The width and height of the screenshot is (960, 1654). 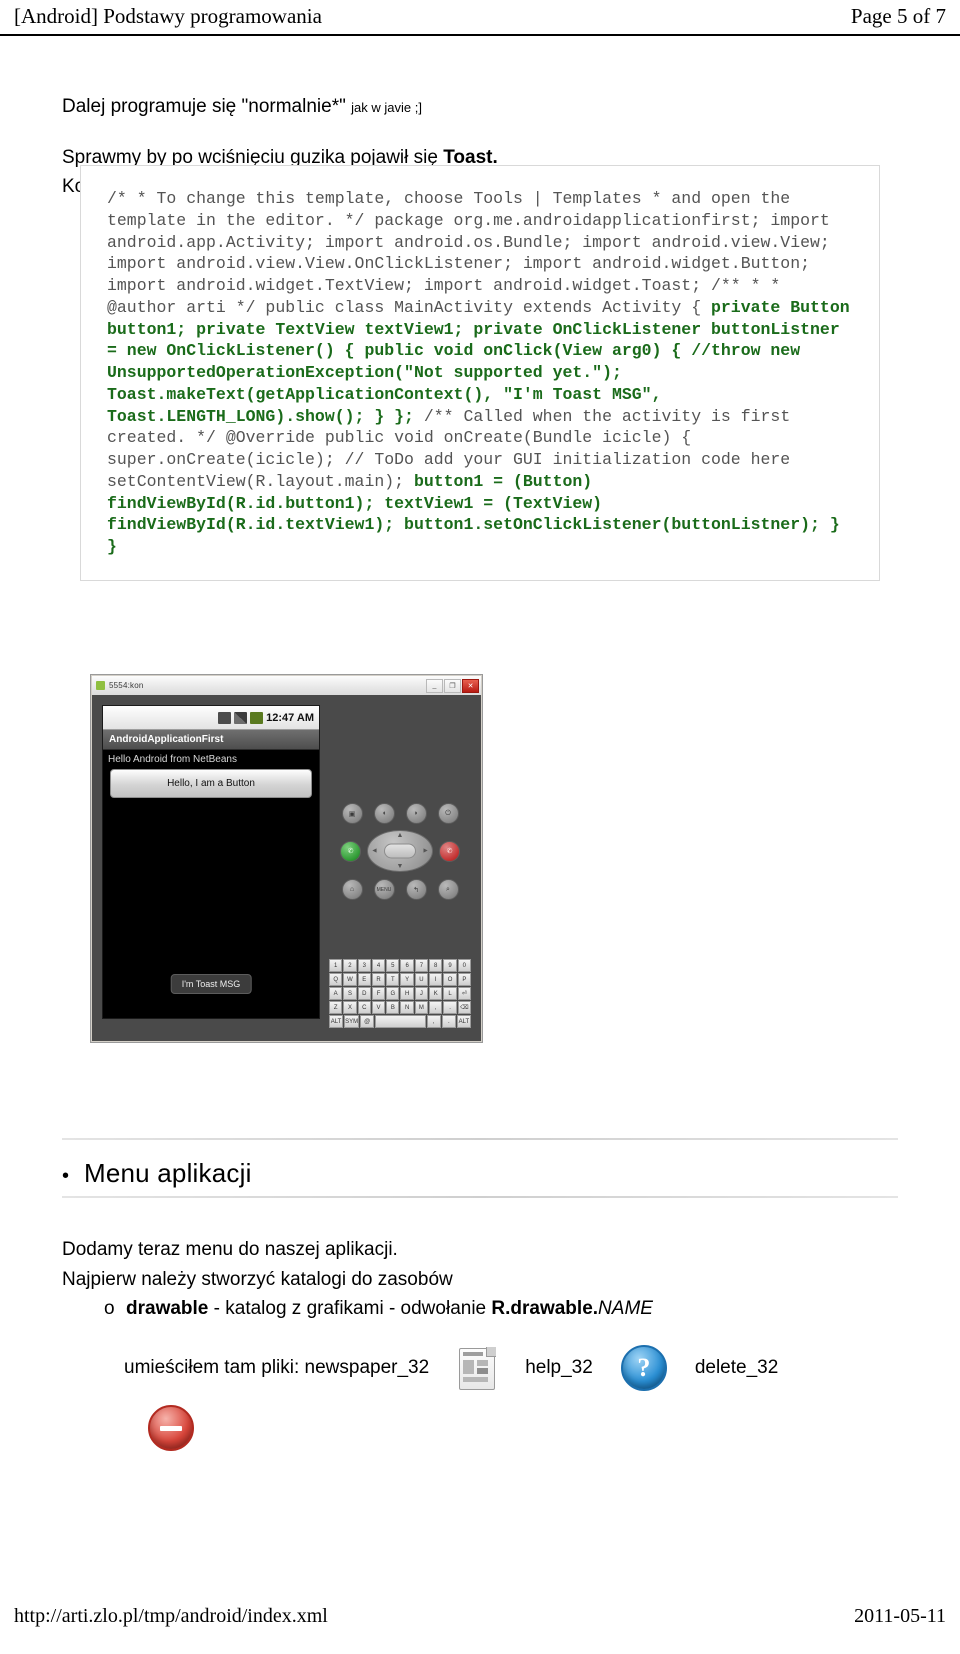 I want to click on sub-item-ref: R.drawable., so click(x=545, y=1309).